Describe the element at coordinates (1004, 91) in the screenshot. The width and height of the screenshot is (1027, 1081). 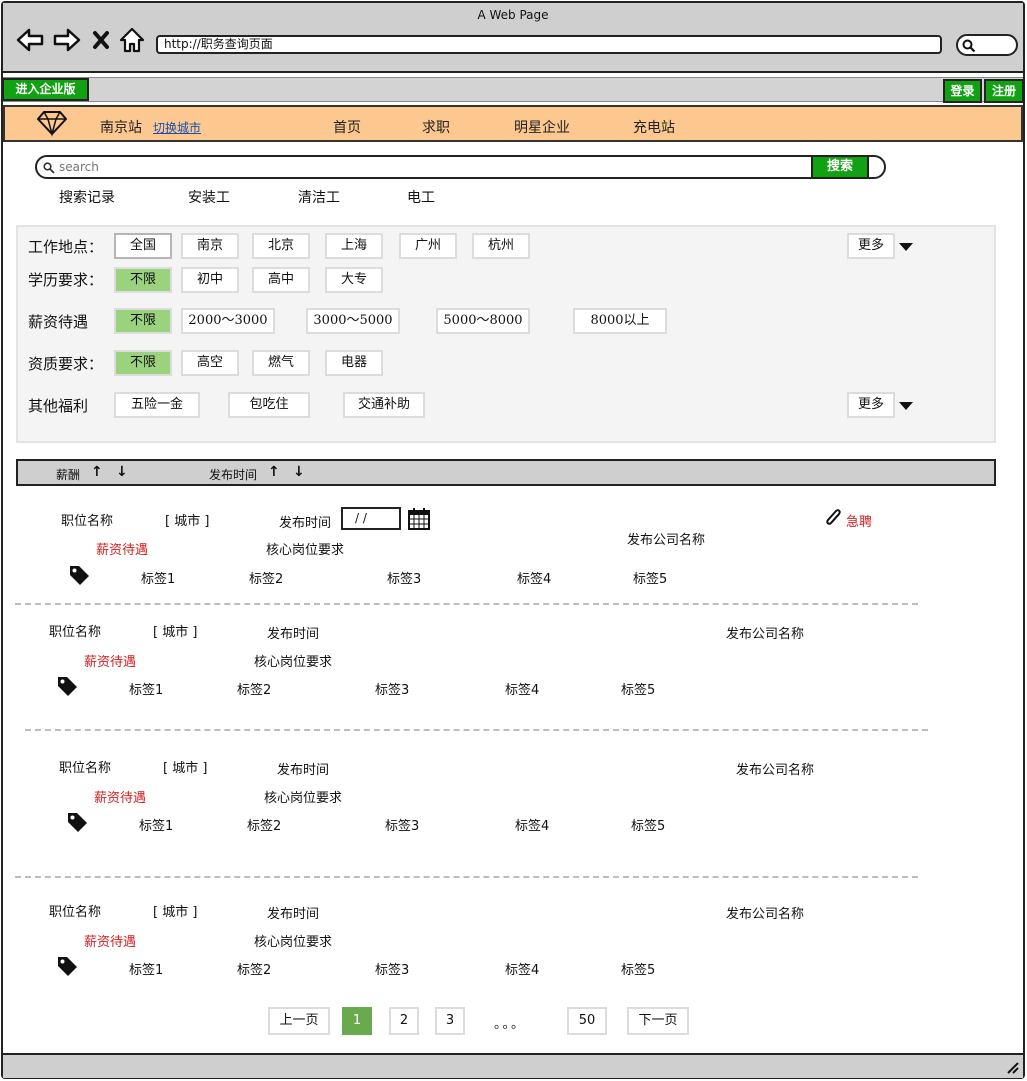
I see `register-button: 注册` at that location.